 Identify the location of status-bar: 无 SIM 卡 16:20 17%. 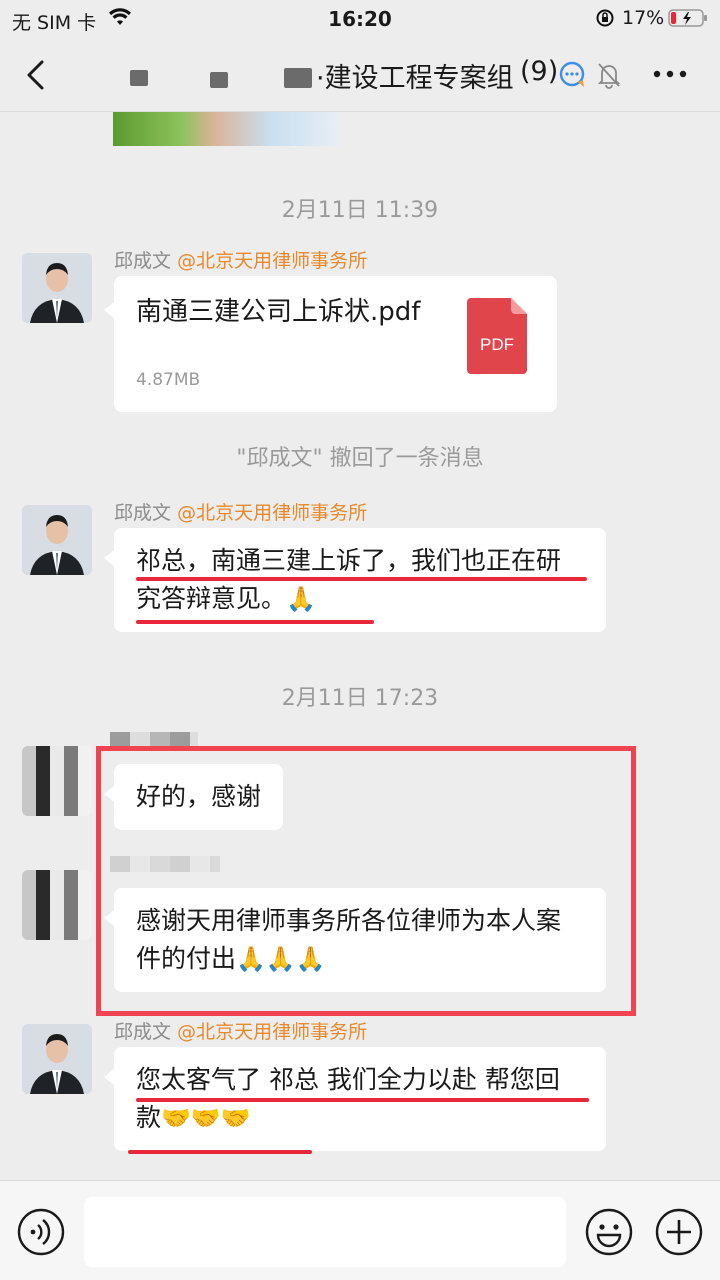
(360, 20).